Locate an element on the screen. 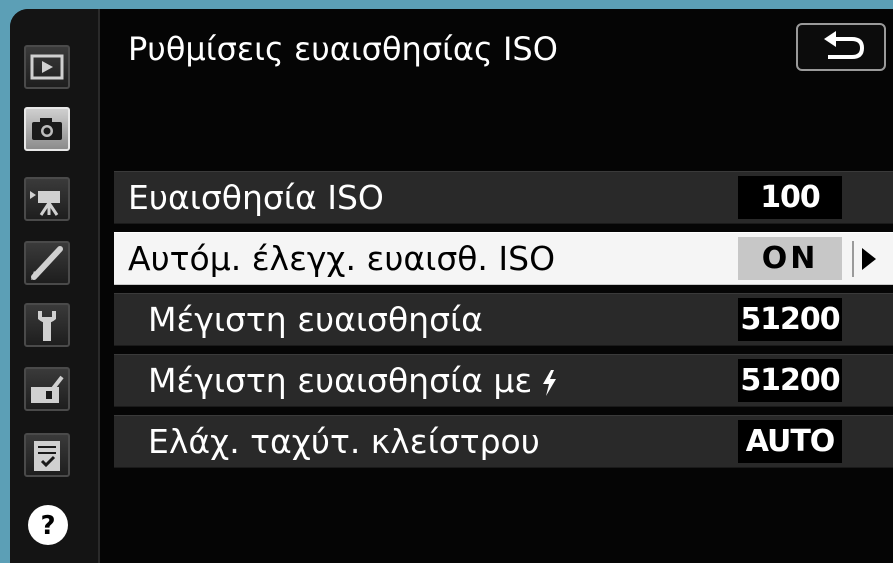 The image size is (893, 563). menu-item-value: AUTO is located at coordinates (790, 441).